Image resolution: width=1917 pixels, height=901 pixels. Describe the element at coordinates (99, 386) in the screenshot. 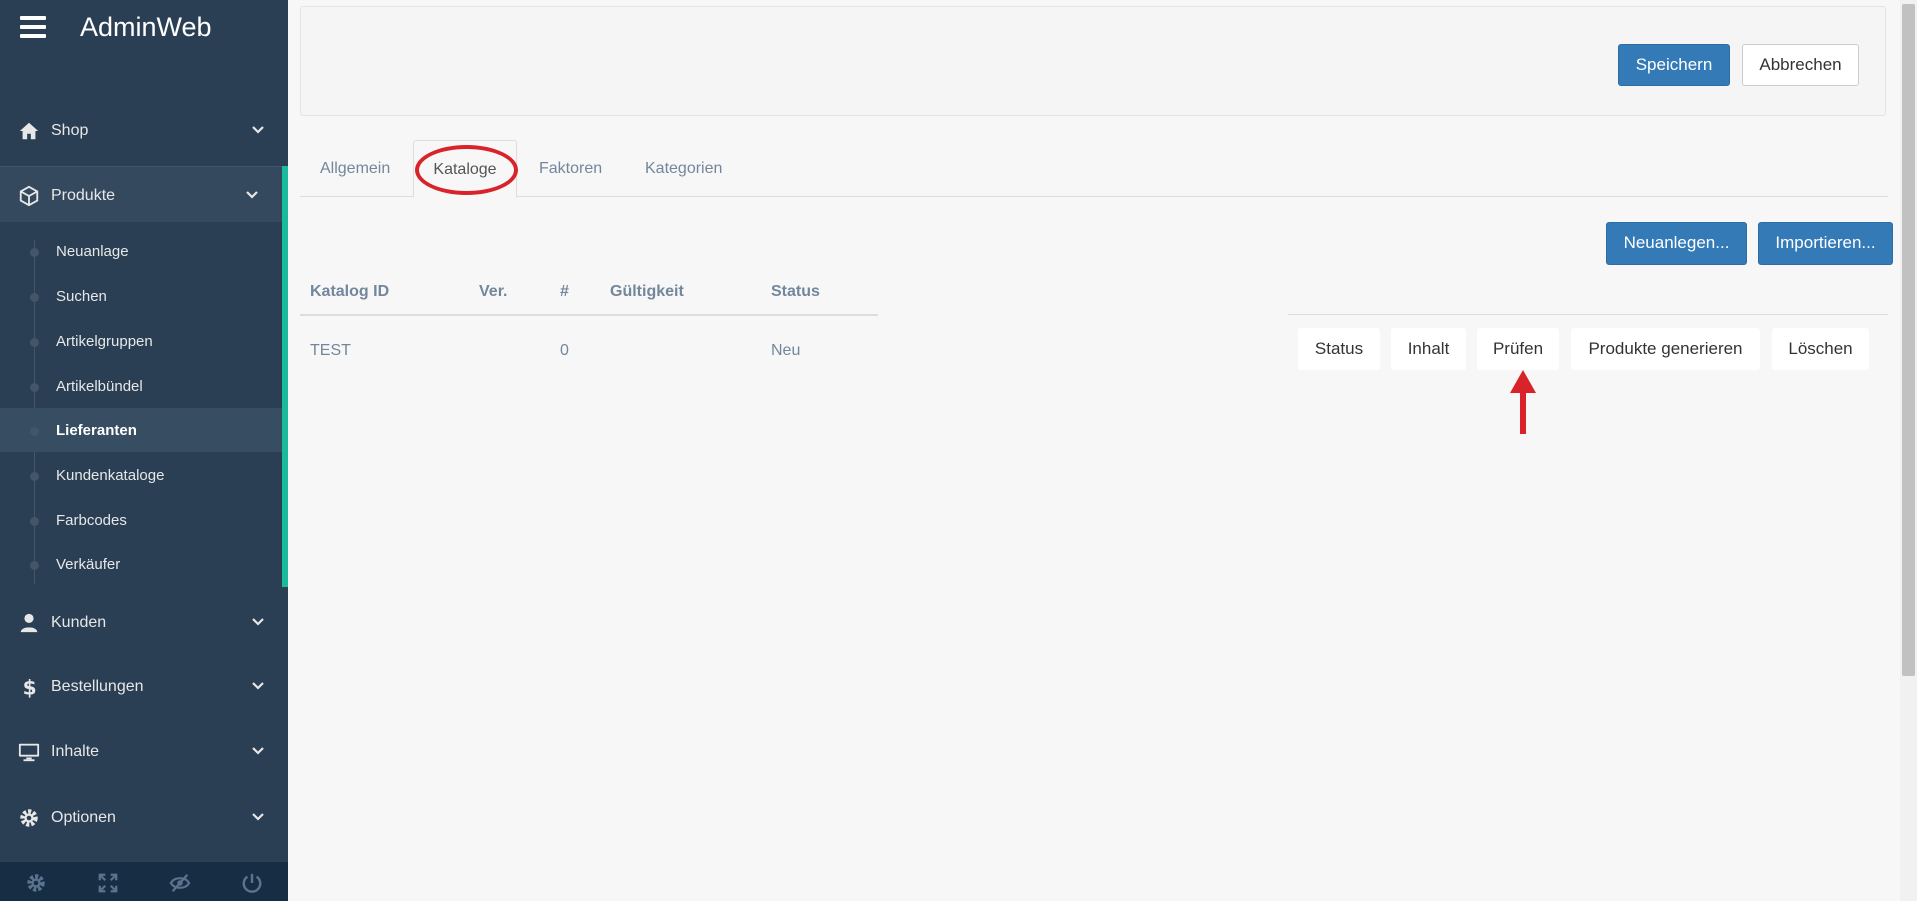

I see `sidebar-item-label: Artikelbündel` at that location.